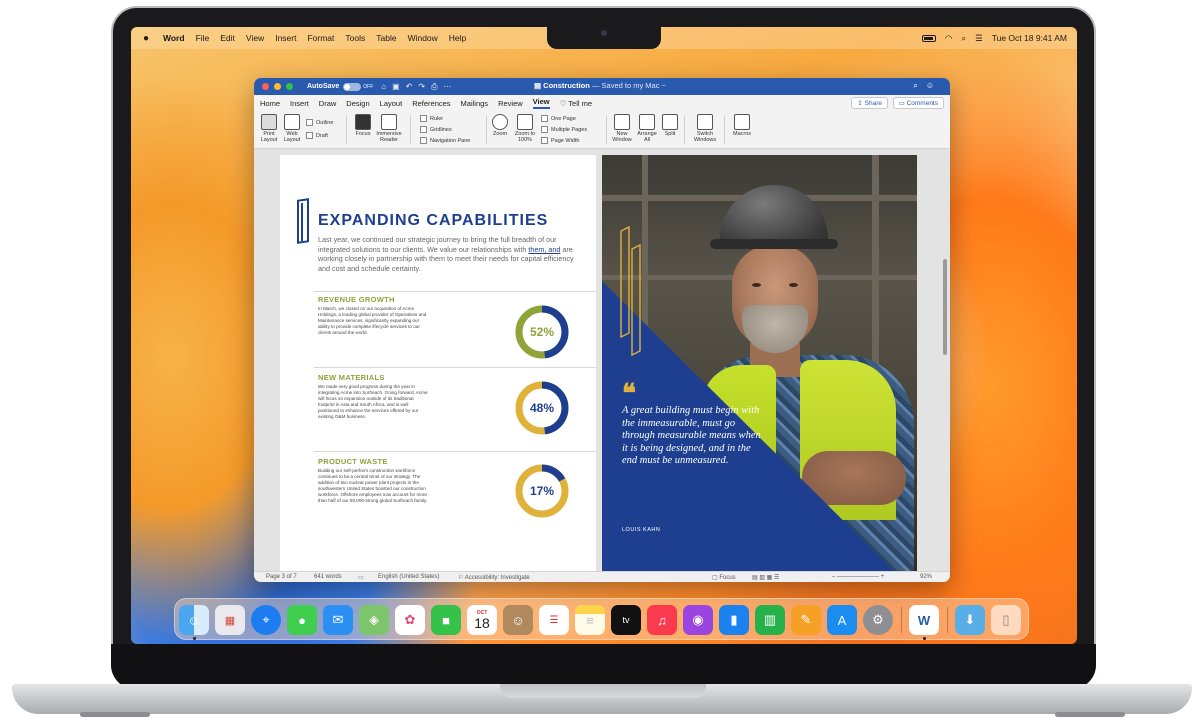 Image resolution: width=1203 pixels, height=719 pixels. Describe the element at coordinates (926, 577) in the screenshot. I see `zoom-level: 92%` at that location.